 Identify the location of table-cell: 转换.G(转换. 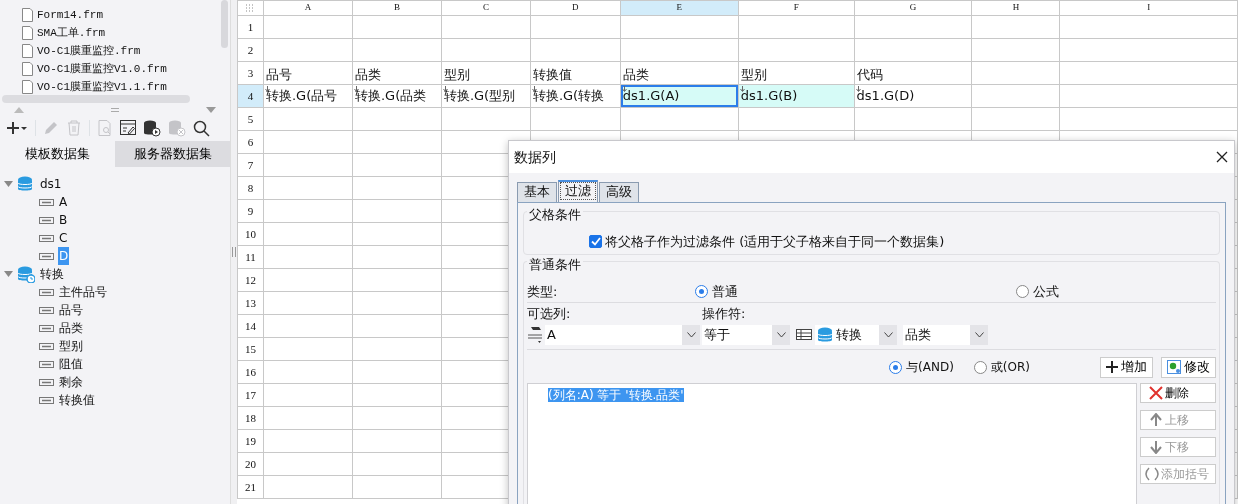
(575, 96).